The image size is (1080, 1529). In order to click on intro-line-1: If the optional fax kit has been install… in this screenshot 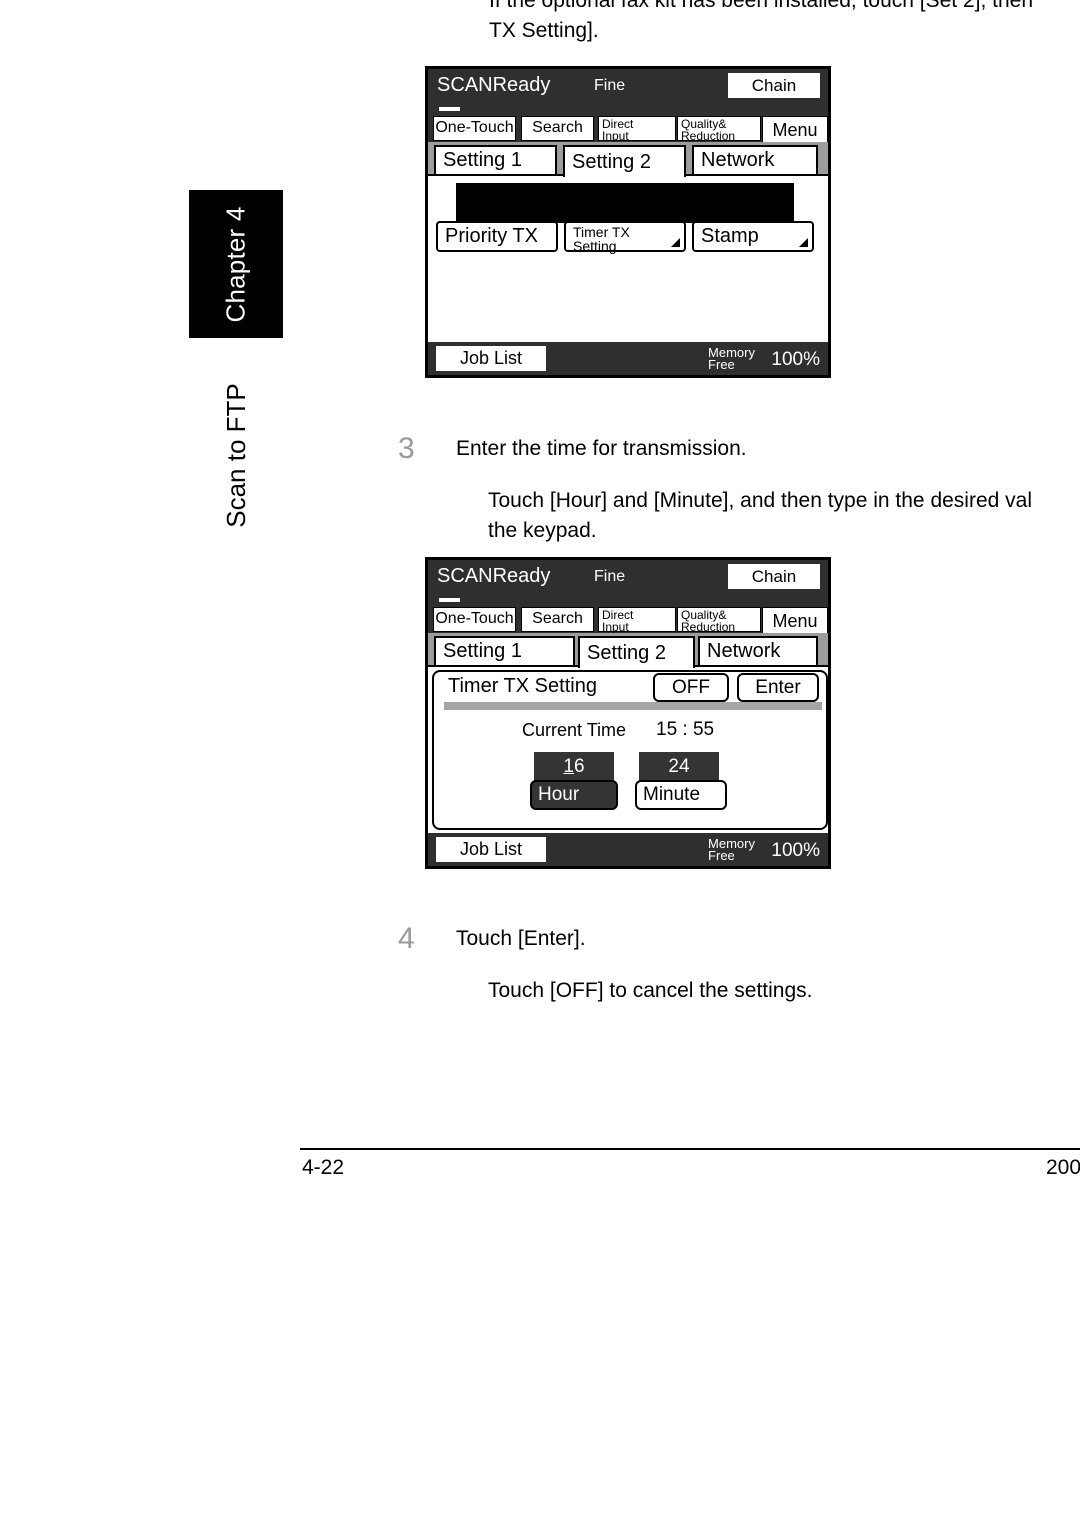, I will do `click(761, 6)`.